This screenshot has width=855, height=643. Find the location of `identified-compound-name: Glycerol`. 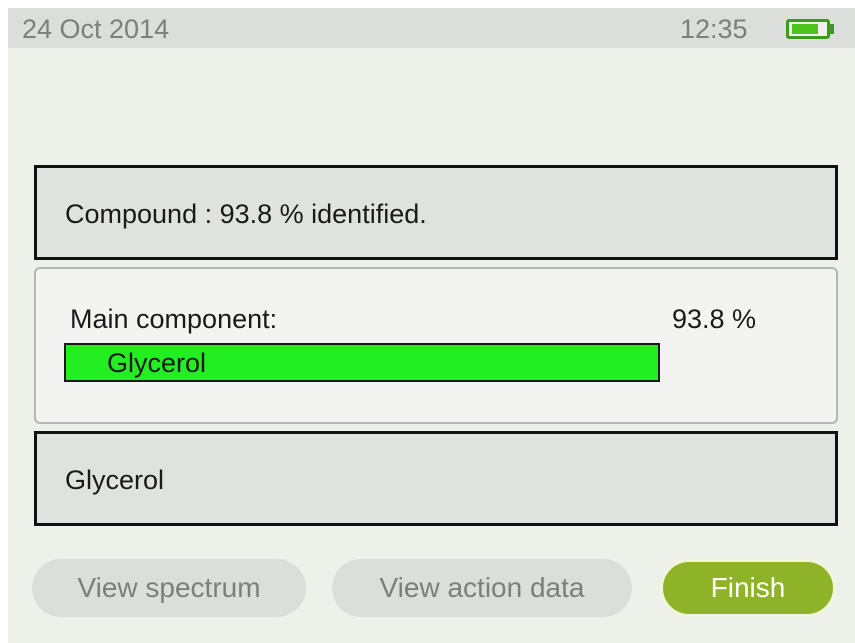

identified-compound-name: Glycerol is located at coordinates (115, 480).